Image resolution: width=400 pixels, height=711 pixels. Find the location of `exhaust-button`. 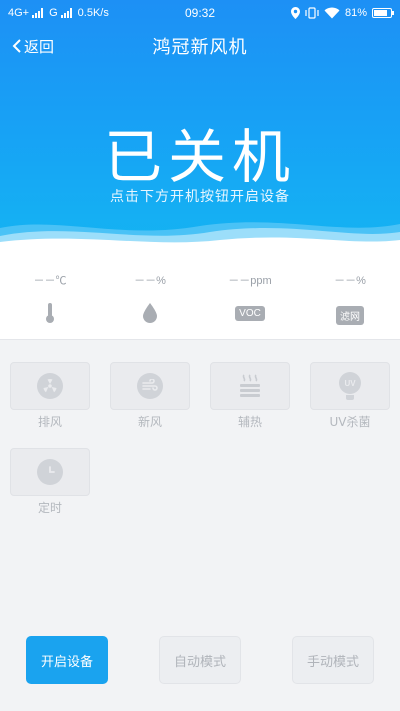

exhaust-button is located at coordinates (50, 386).